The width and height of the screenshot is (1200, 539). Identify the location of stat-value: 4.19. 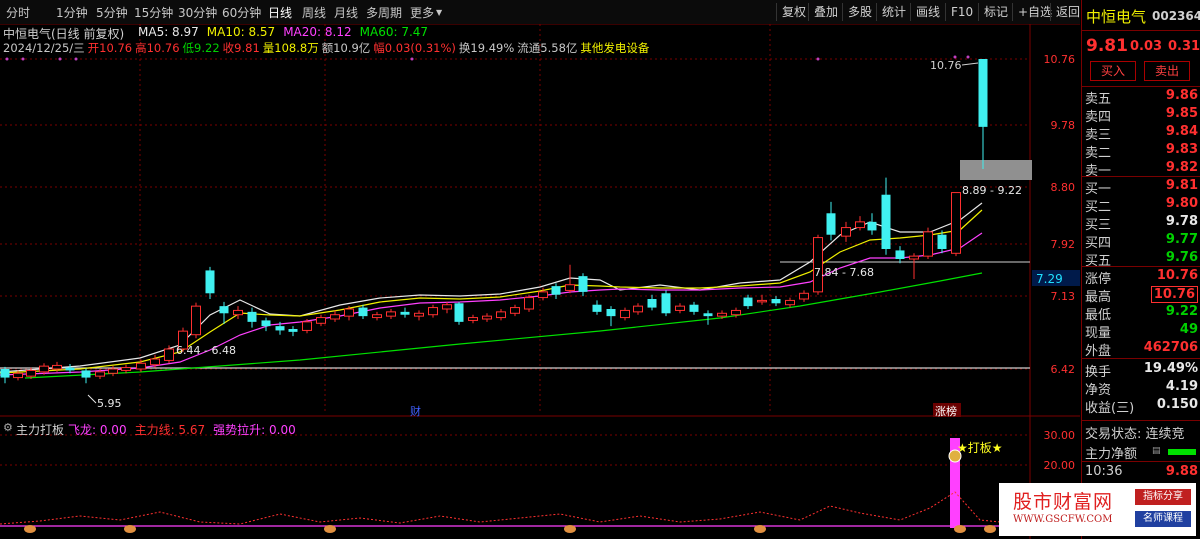
(1181, 386).